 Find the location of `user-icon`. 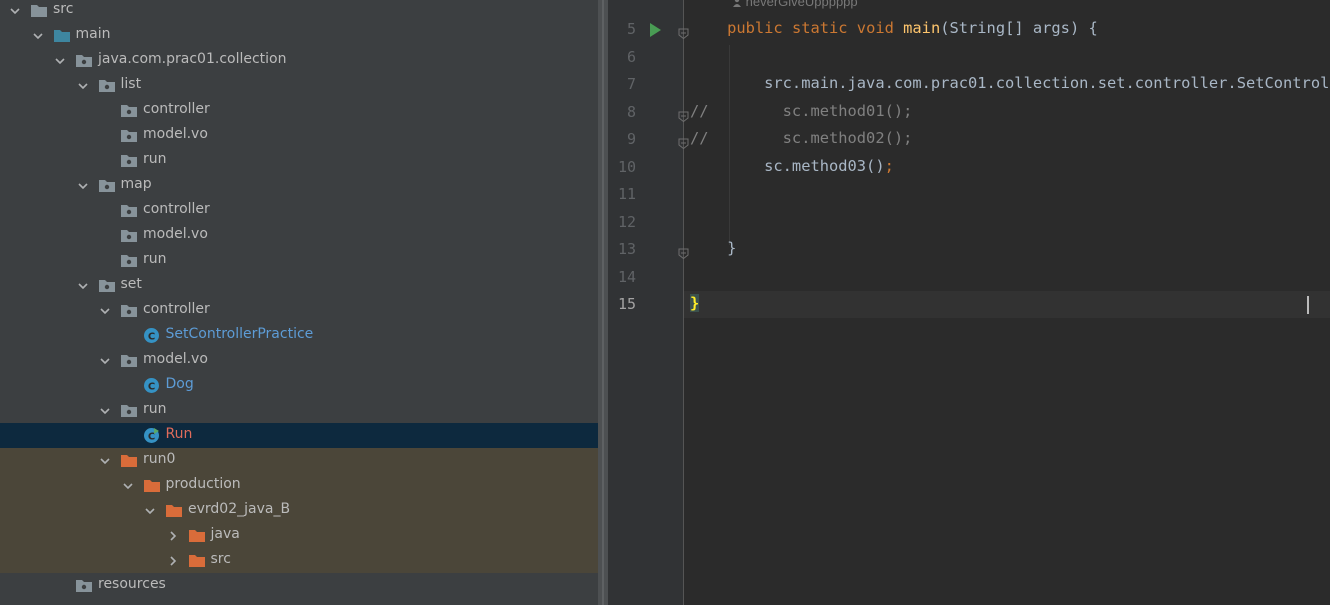

user-icon is located at coordinates (737, 3).